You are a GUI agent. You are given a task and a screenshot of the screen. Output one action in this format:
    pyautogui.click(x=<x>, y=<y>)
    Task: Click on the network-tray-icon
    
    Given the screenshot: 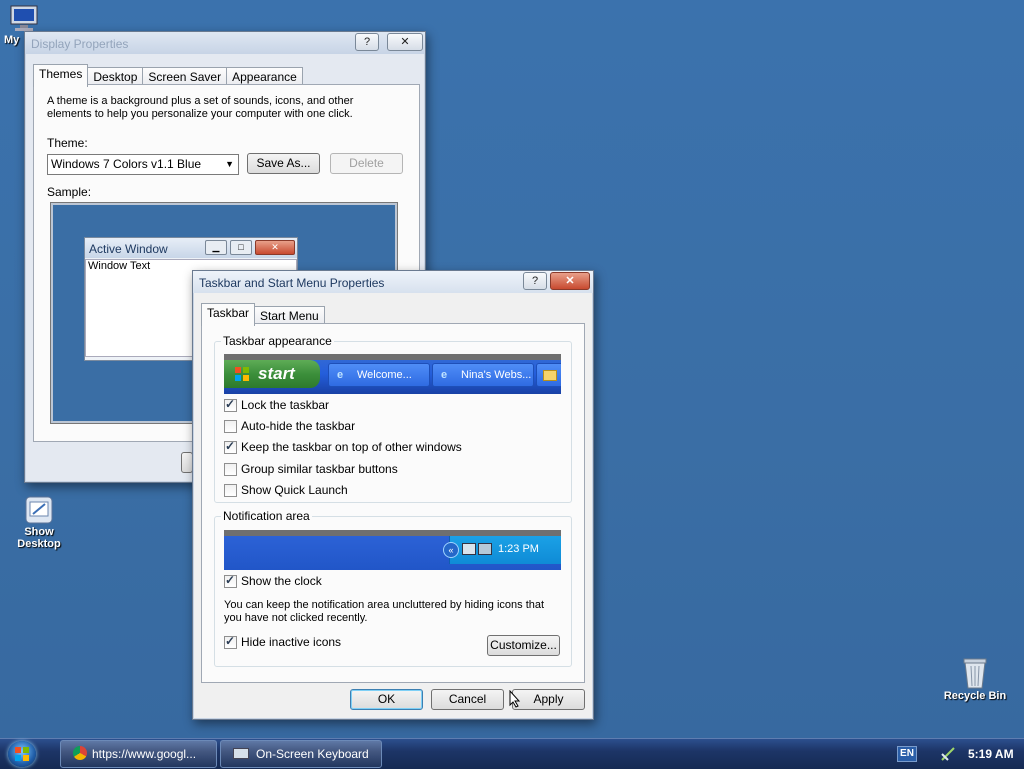 What is the action you would take?
    pyautogui.click(x=948, y=754)
    